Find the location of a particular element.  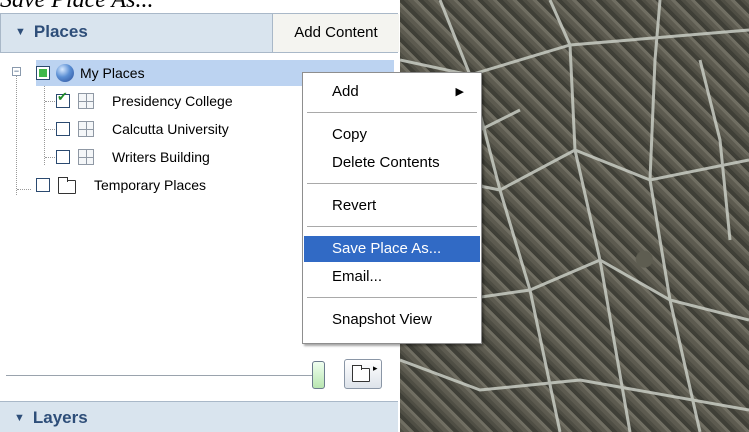

add-content-button: Add Content is located at coordinates (335, 33).